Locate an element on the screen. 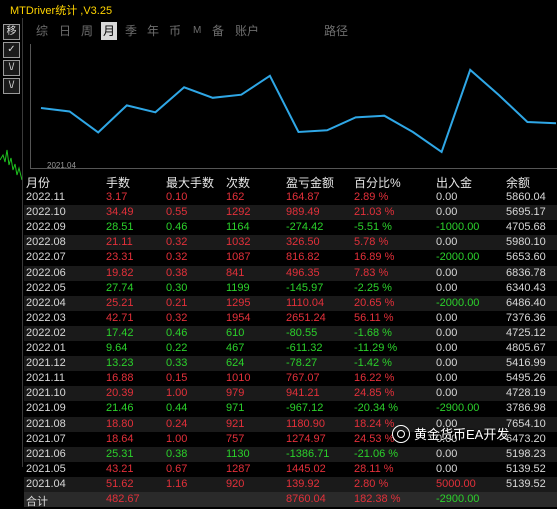  divider is located at coordinates (22, 242).